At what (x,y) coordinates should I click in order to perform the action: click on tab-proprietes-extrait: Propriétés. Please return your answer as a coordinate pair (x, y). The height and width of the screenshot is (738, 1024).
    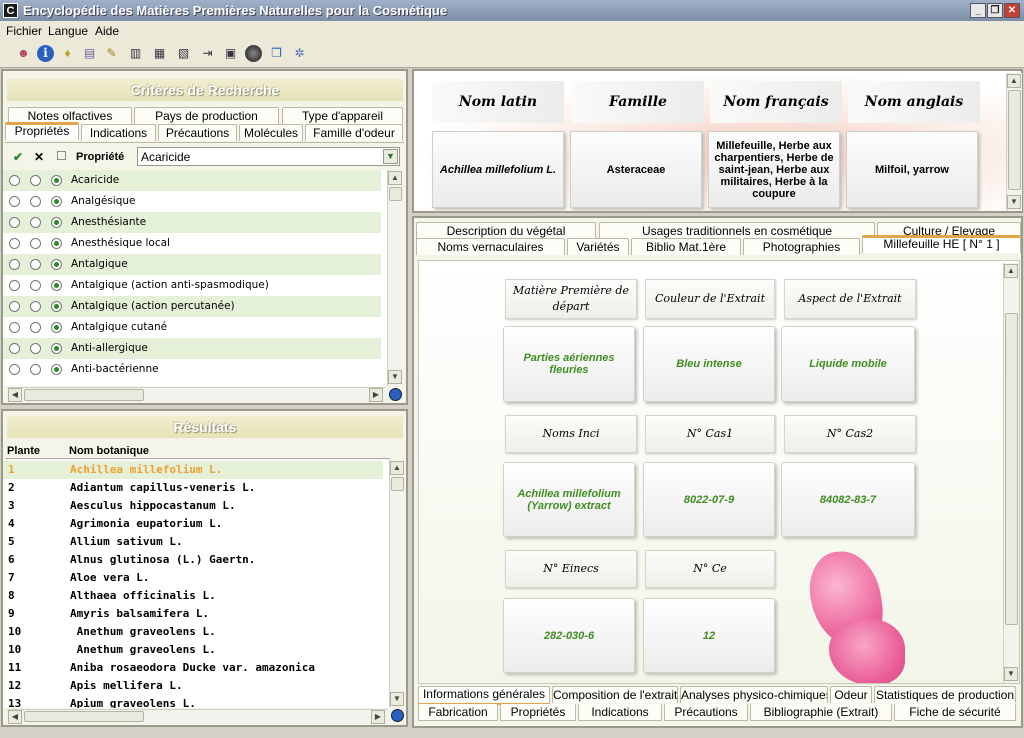
    Looking at the image, I should click on (538, 712).